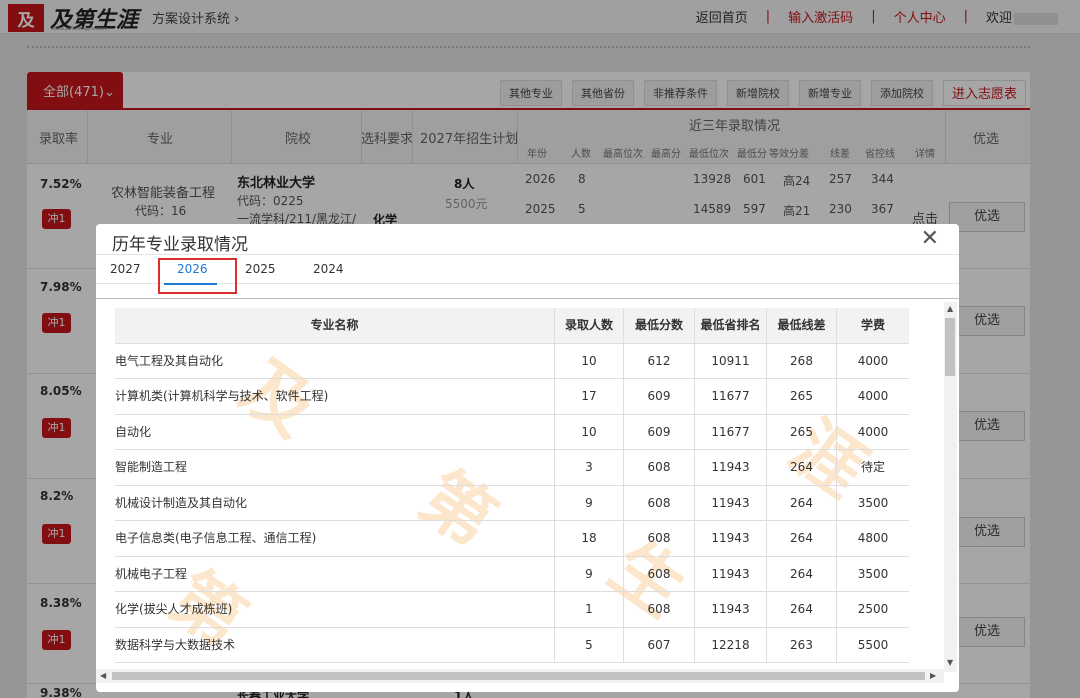 The image size is (1080, 698). What do you see at coordinates (730, 645) in the screenshot?
I see `table-cell: 12218` at bounding box center [730, 645].